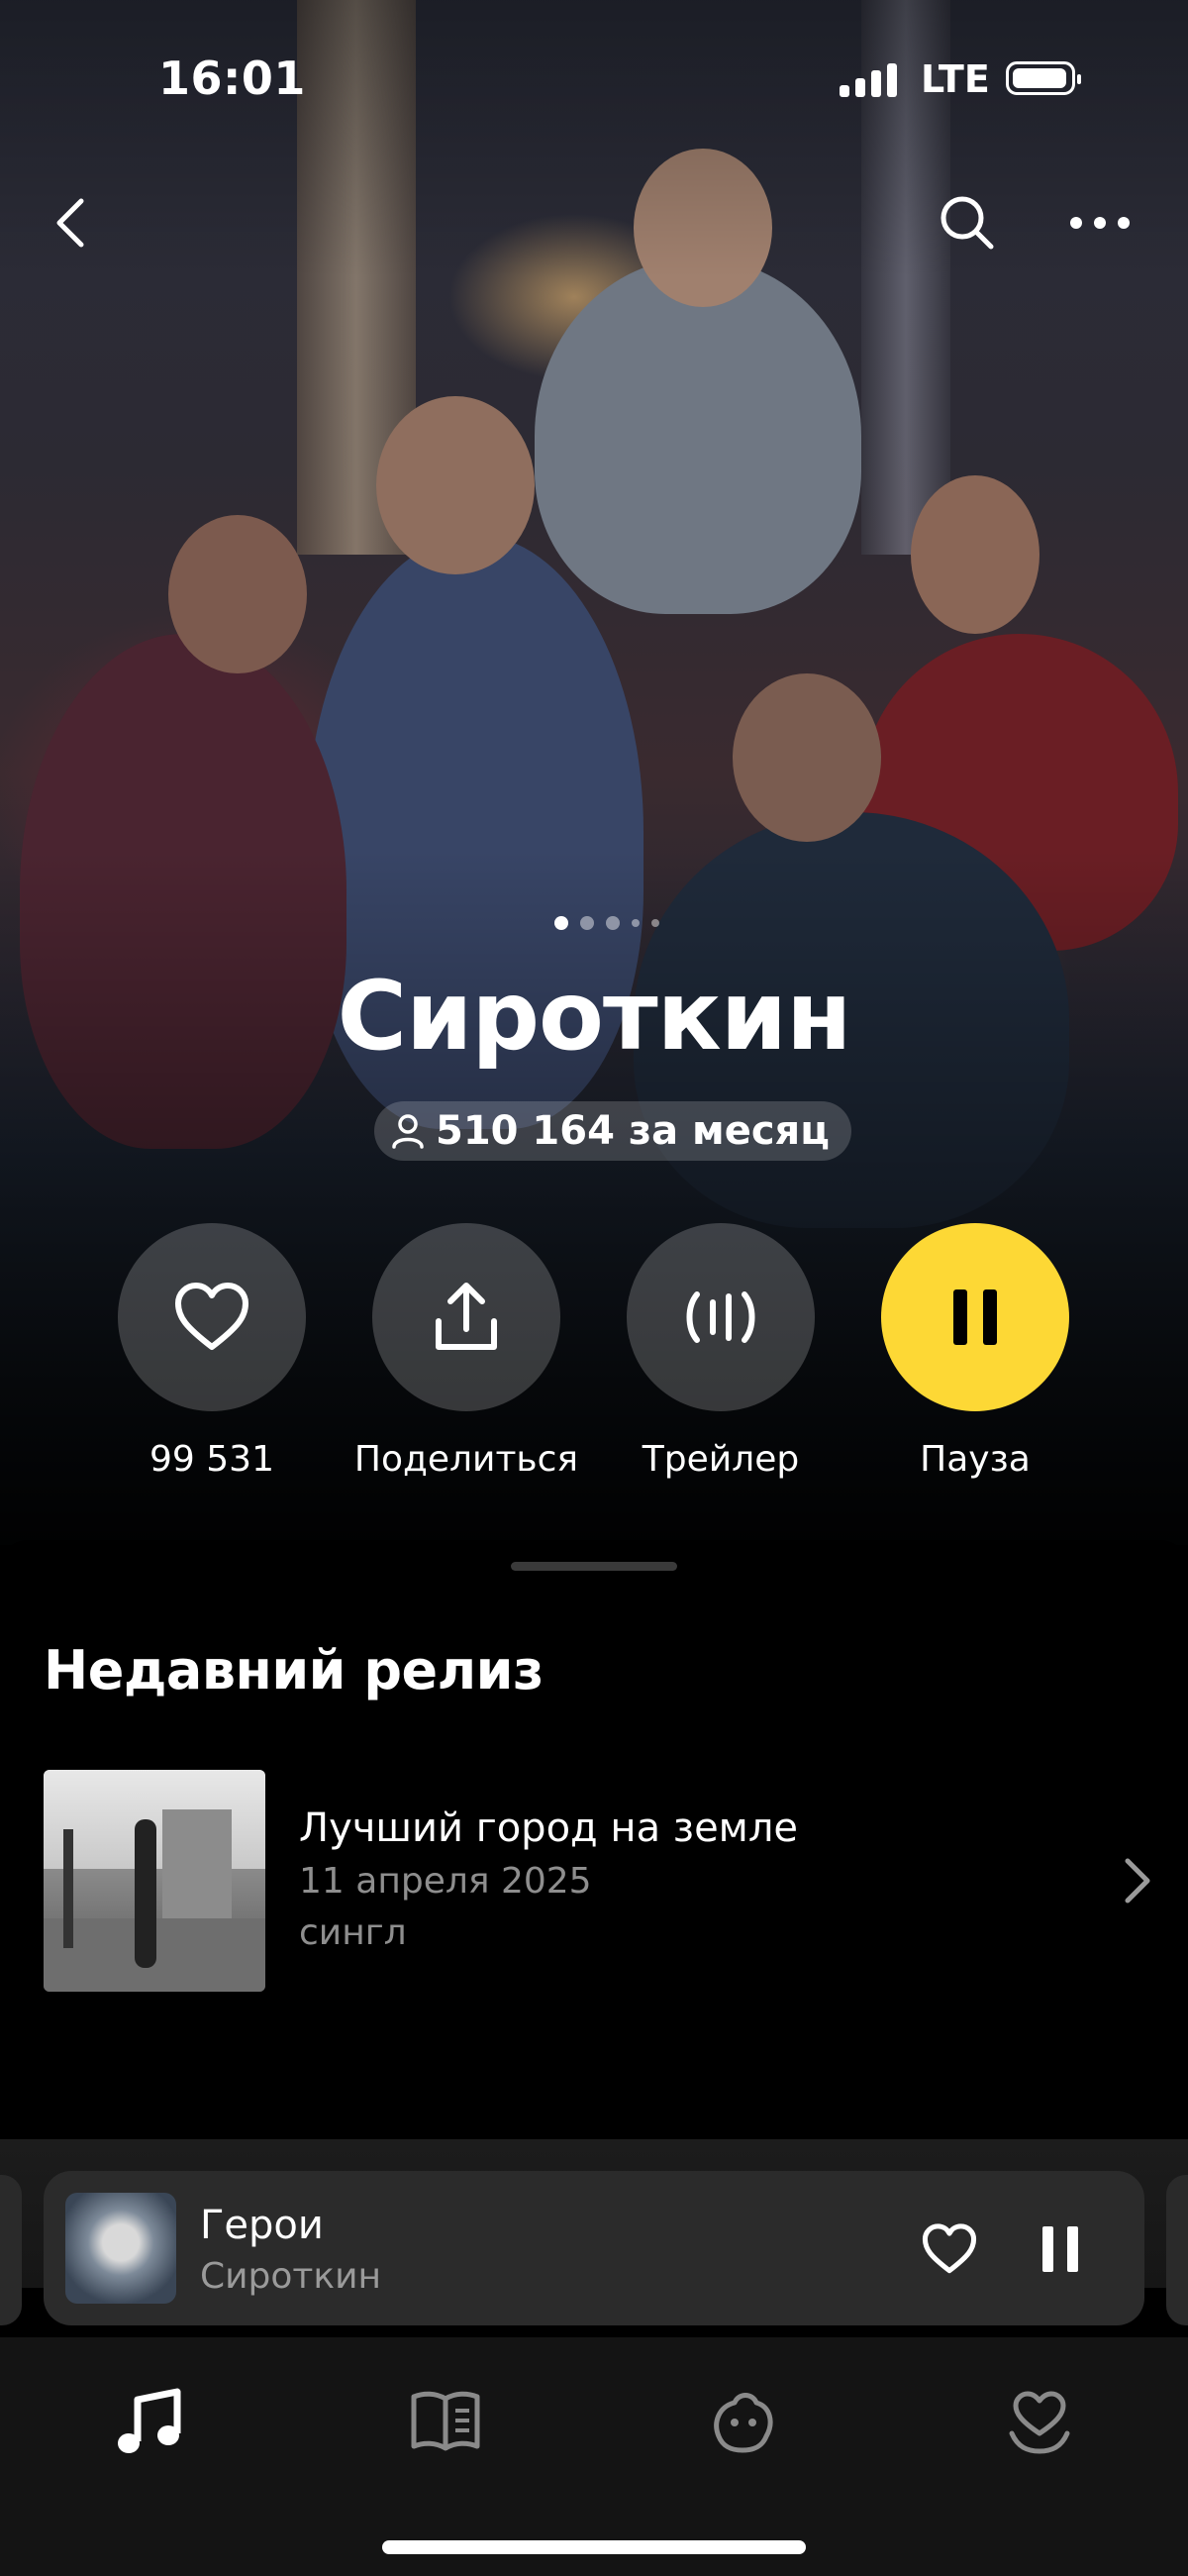 This screenshot has width=1188, height=2576. Describe the element at coordinates (594, 1566) in the screenshot. I see `sheet-grabber` at that location.